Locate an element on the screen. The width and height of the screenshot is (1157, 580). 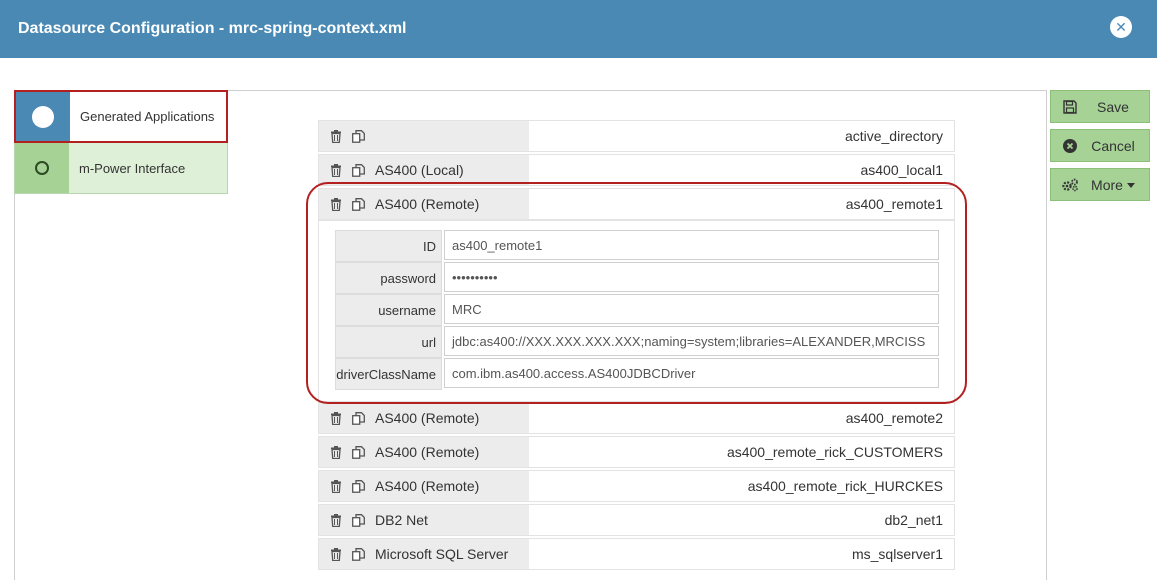
nav-item-mpower-interface: m-Power Interface is located at coordinates (121, 168).